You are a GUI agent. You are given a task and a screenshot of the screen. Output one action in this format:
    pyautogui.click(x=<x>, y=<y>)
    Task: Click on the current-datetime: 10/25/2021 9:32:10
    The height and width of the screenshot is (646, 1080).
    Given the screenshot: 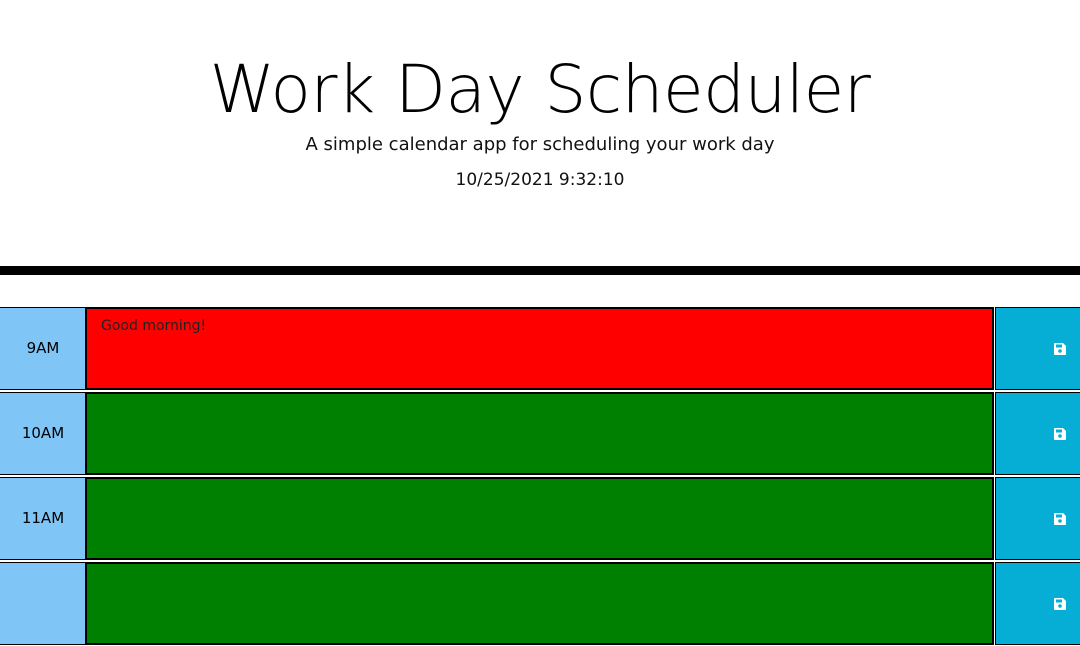 What is the action you would take?
    pyautogui.click(x=540, y=180)
    